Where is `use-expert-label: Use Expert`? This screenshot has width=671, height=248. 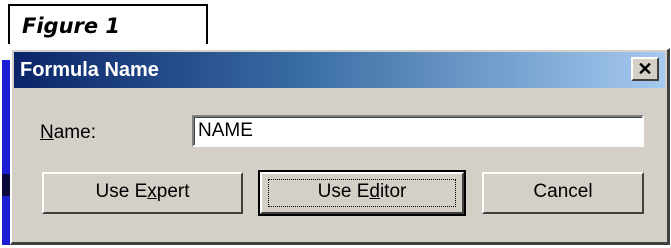
use-expert-label: Use Expert is located at coordinates (142, 191).